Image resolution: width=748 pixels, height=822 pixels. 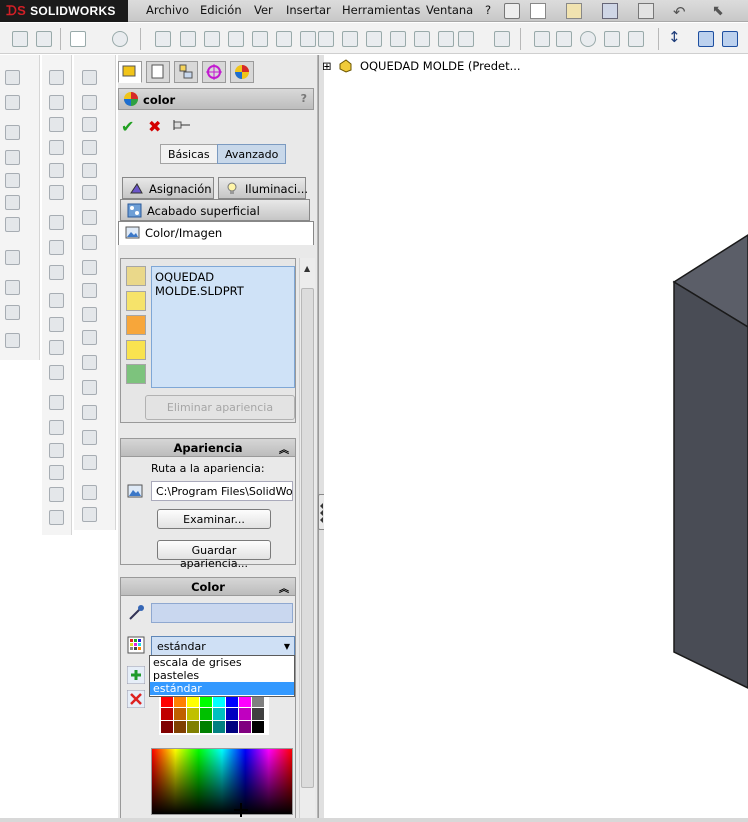 I want to click on tab-surface-finish: Acabado superficial, so click(x=215, y=210).